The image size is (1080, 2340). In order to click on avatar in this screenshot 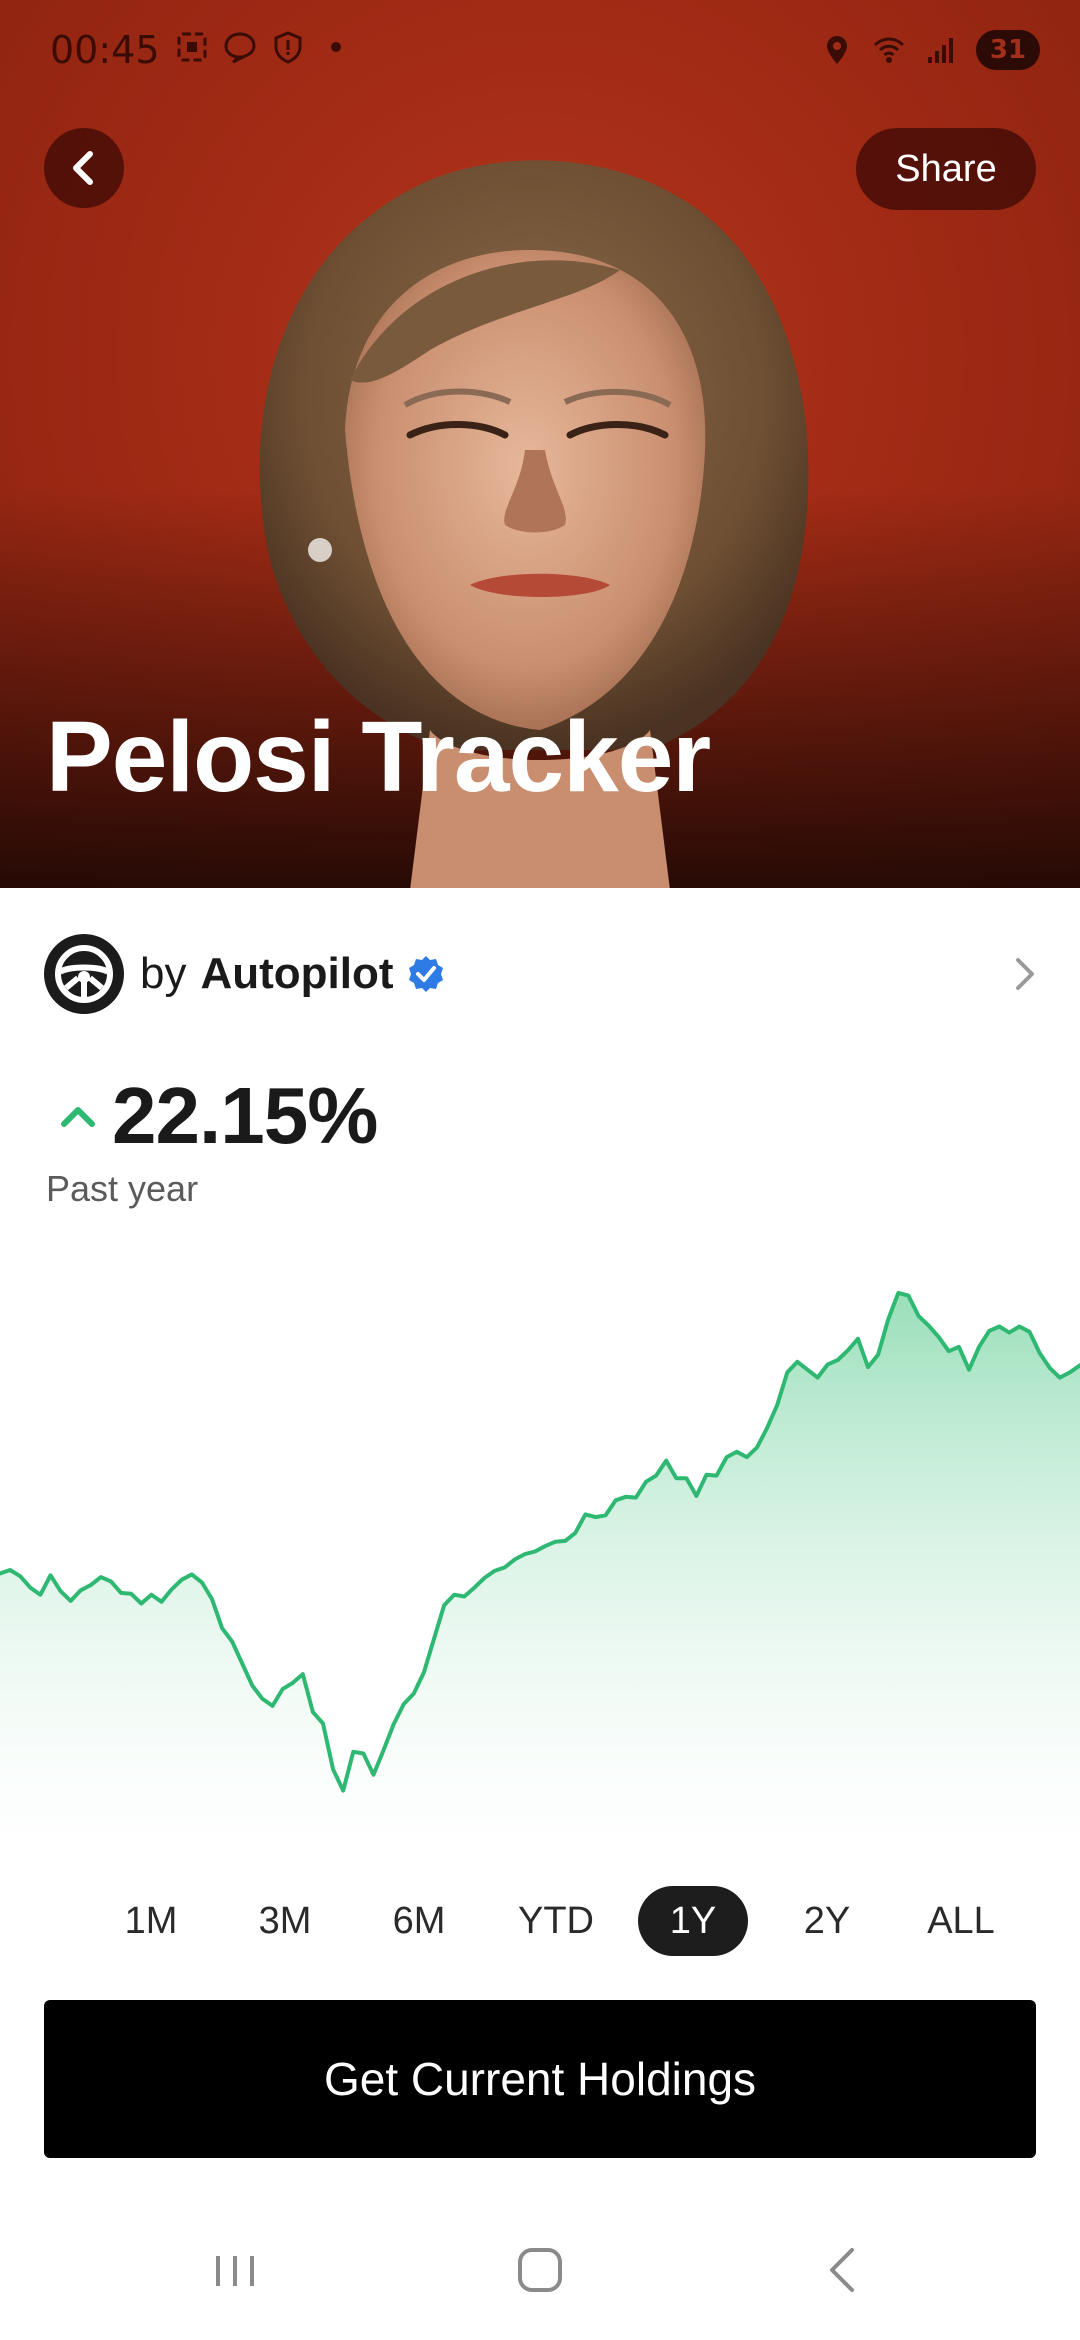, I will do `click(84, 974)`.